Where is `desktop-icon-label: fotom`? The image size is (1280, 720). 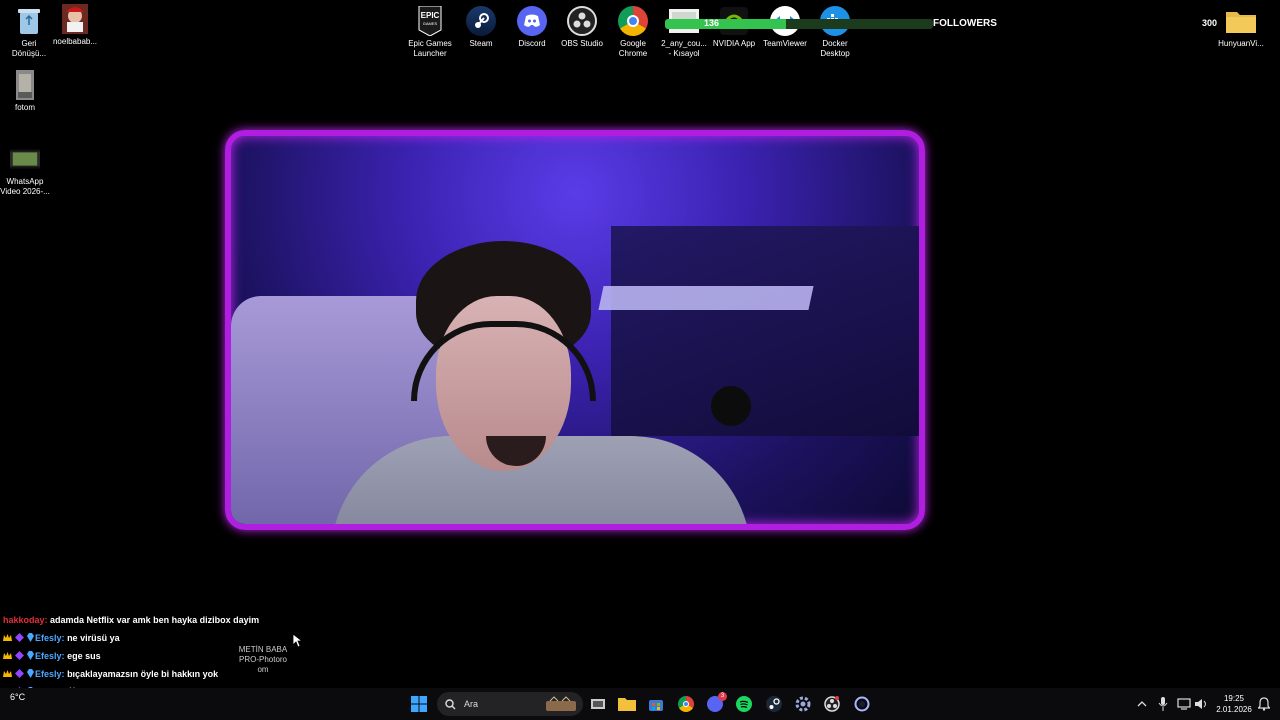 desktop-icon-label: fotom is located at coordinates (24, 107).